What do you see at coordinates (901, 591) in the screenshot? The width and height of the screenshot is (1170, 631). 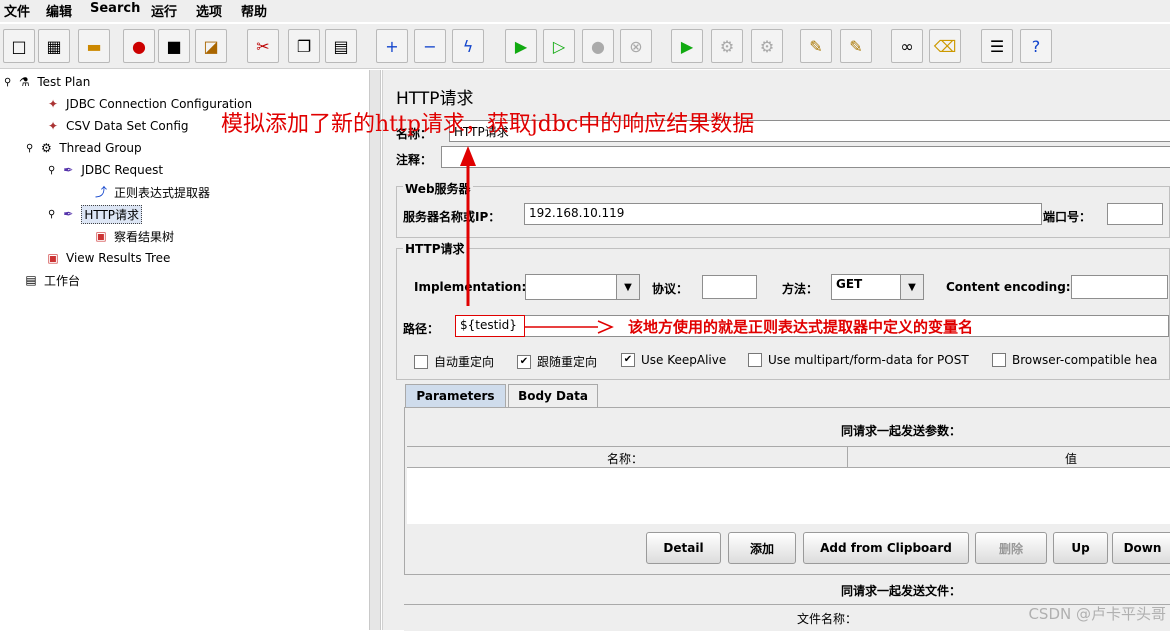 I see `files-title: 同请求一起发送文件：` at bounding box center [901, 591].